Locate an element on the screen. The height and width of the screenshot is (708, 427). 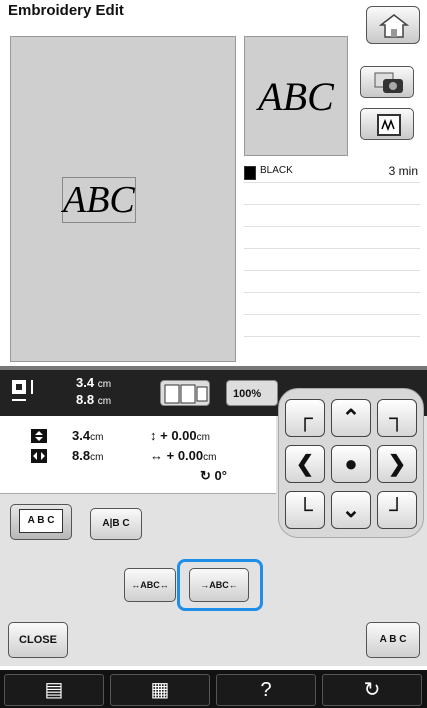
width-value: 8.8cm is located at coordinates (88, 455).